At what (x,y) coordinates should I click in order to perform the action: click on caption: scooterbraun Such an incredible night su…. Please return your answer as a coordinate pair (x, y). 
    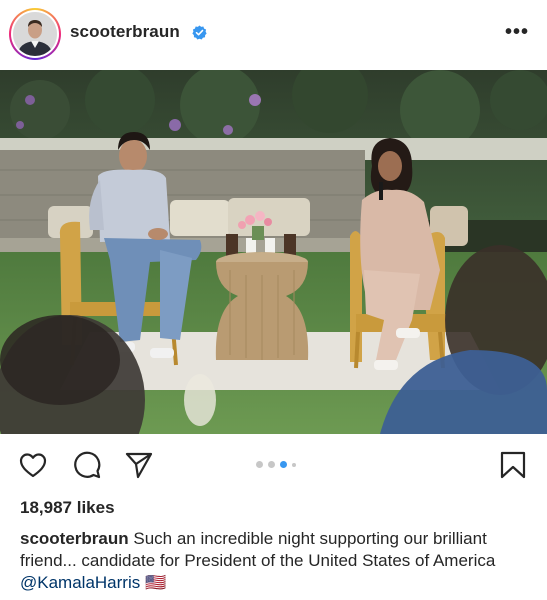
    Looking at the image, I should click on (275, 561).